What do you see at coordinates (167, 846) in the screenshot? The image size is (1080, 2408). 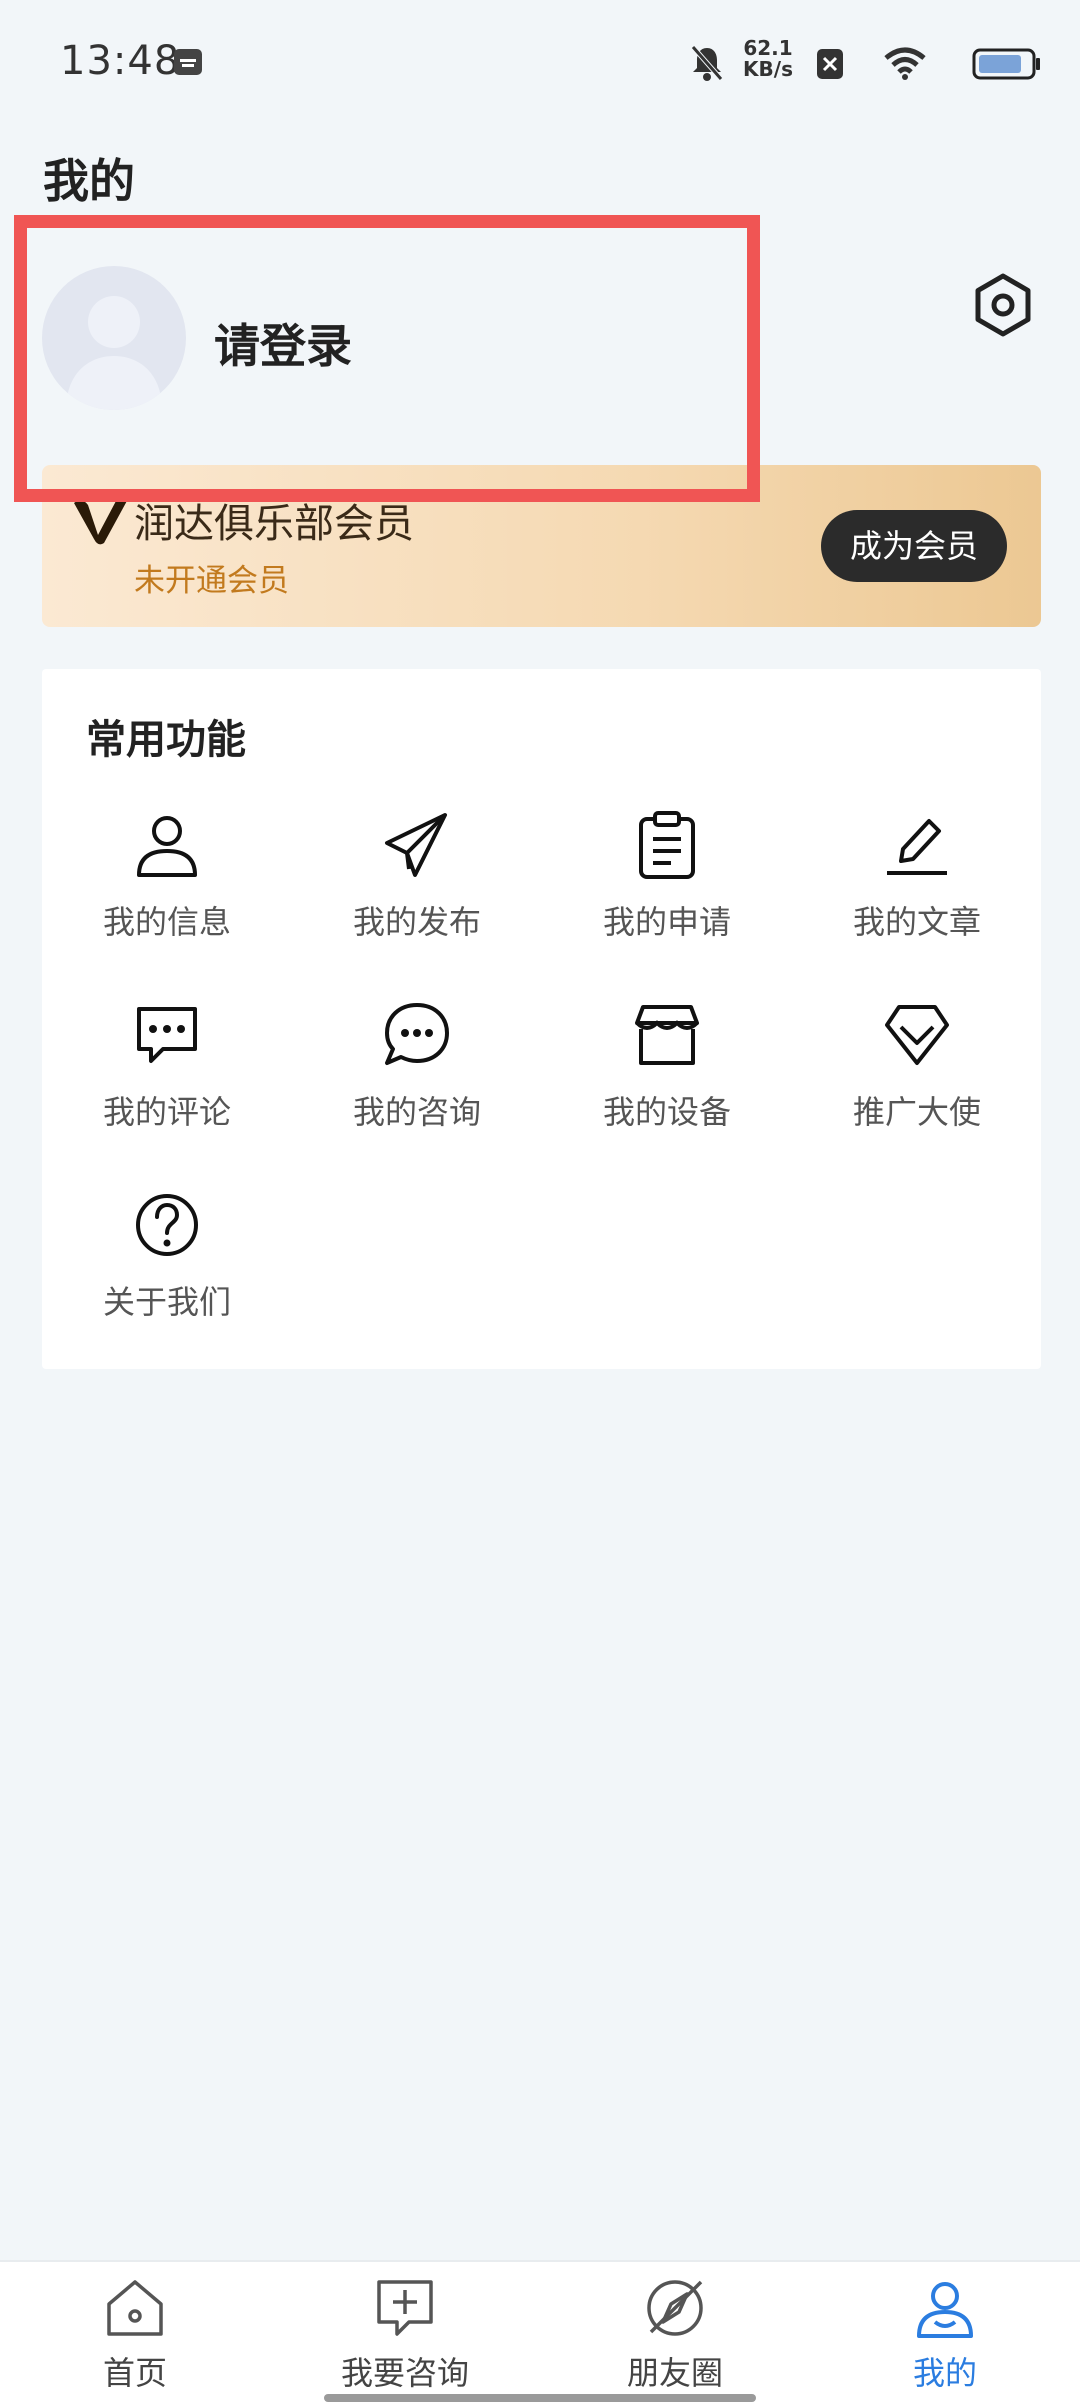 I see `user-icon` at bounding box center [167, 846].